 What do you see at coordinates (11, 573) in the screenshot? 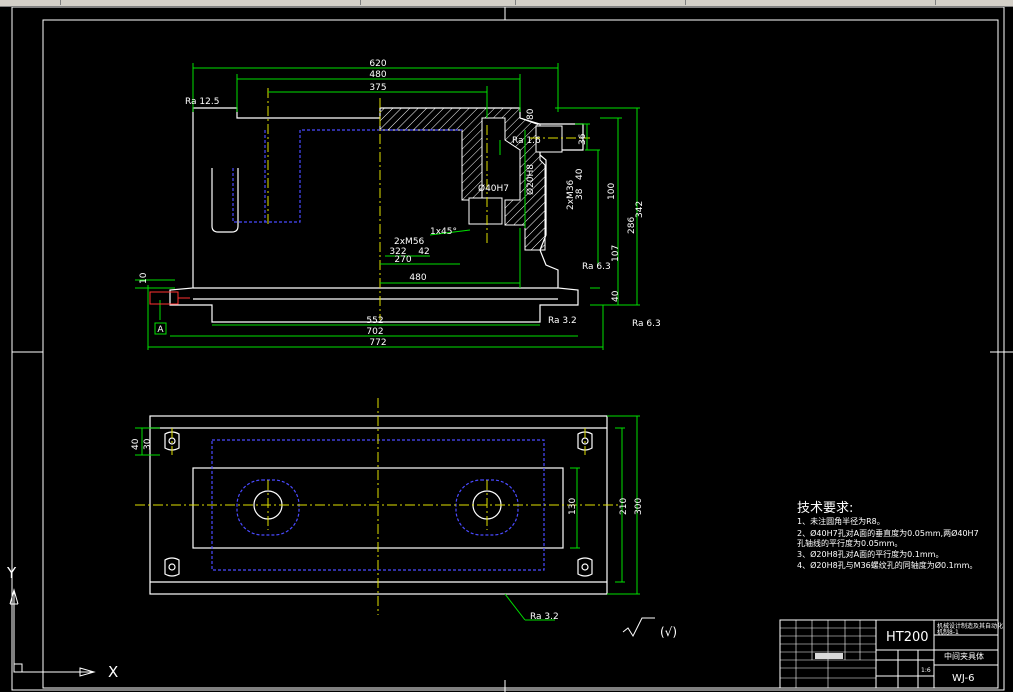
I see `ucs-y-label: Y` at bounding box center [11, 573].